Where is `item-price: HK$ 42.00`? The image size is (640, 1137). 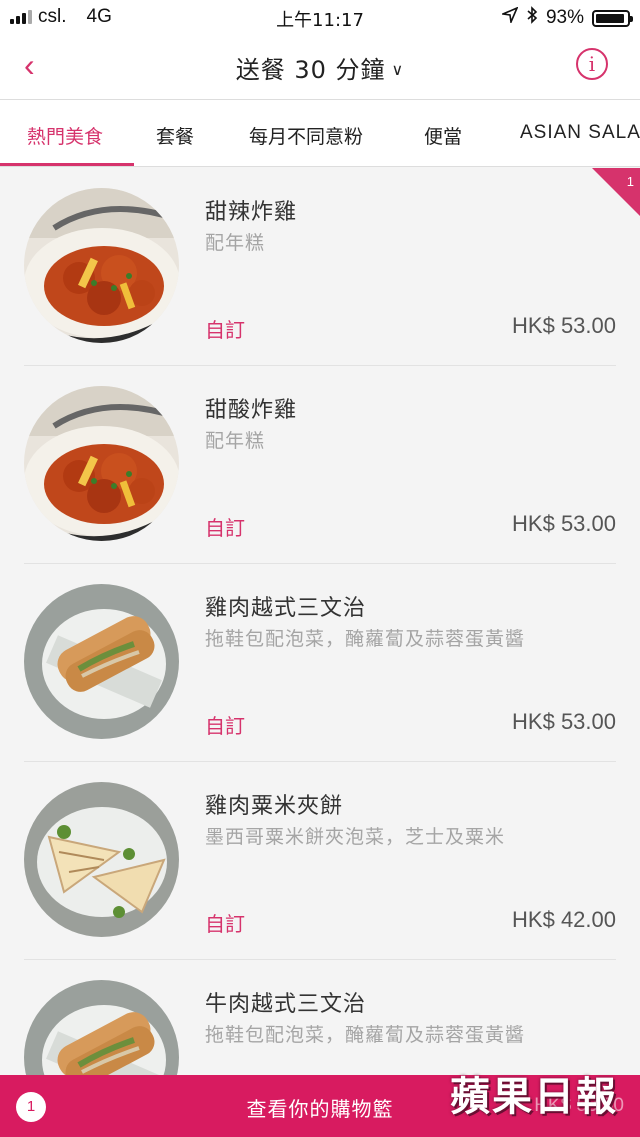
item-price: HK$ 42.00 is located at coordinates (564, 919).